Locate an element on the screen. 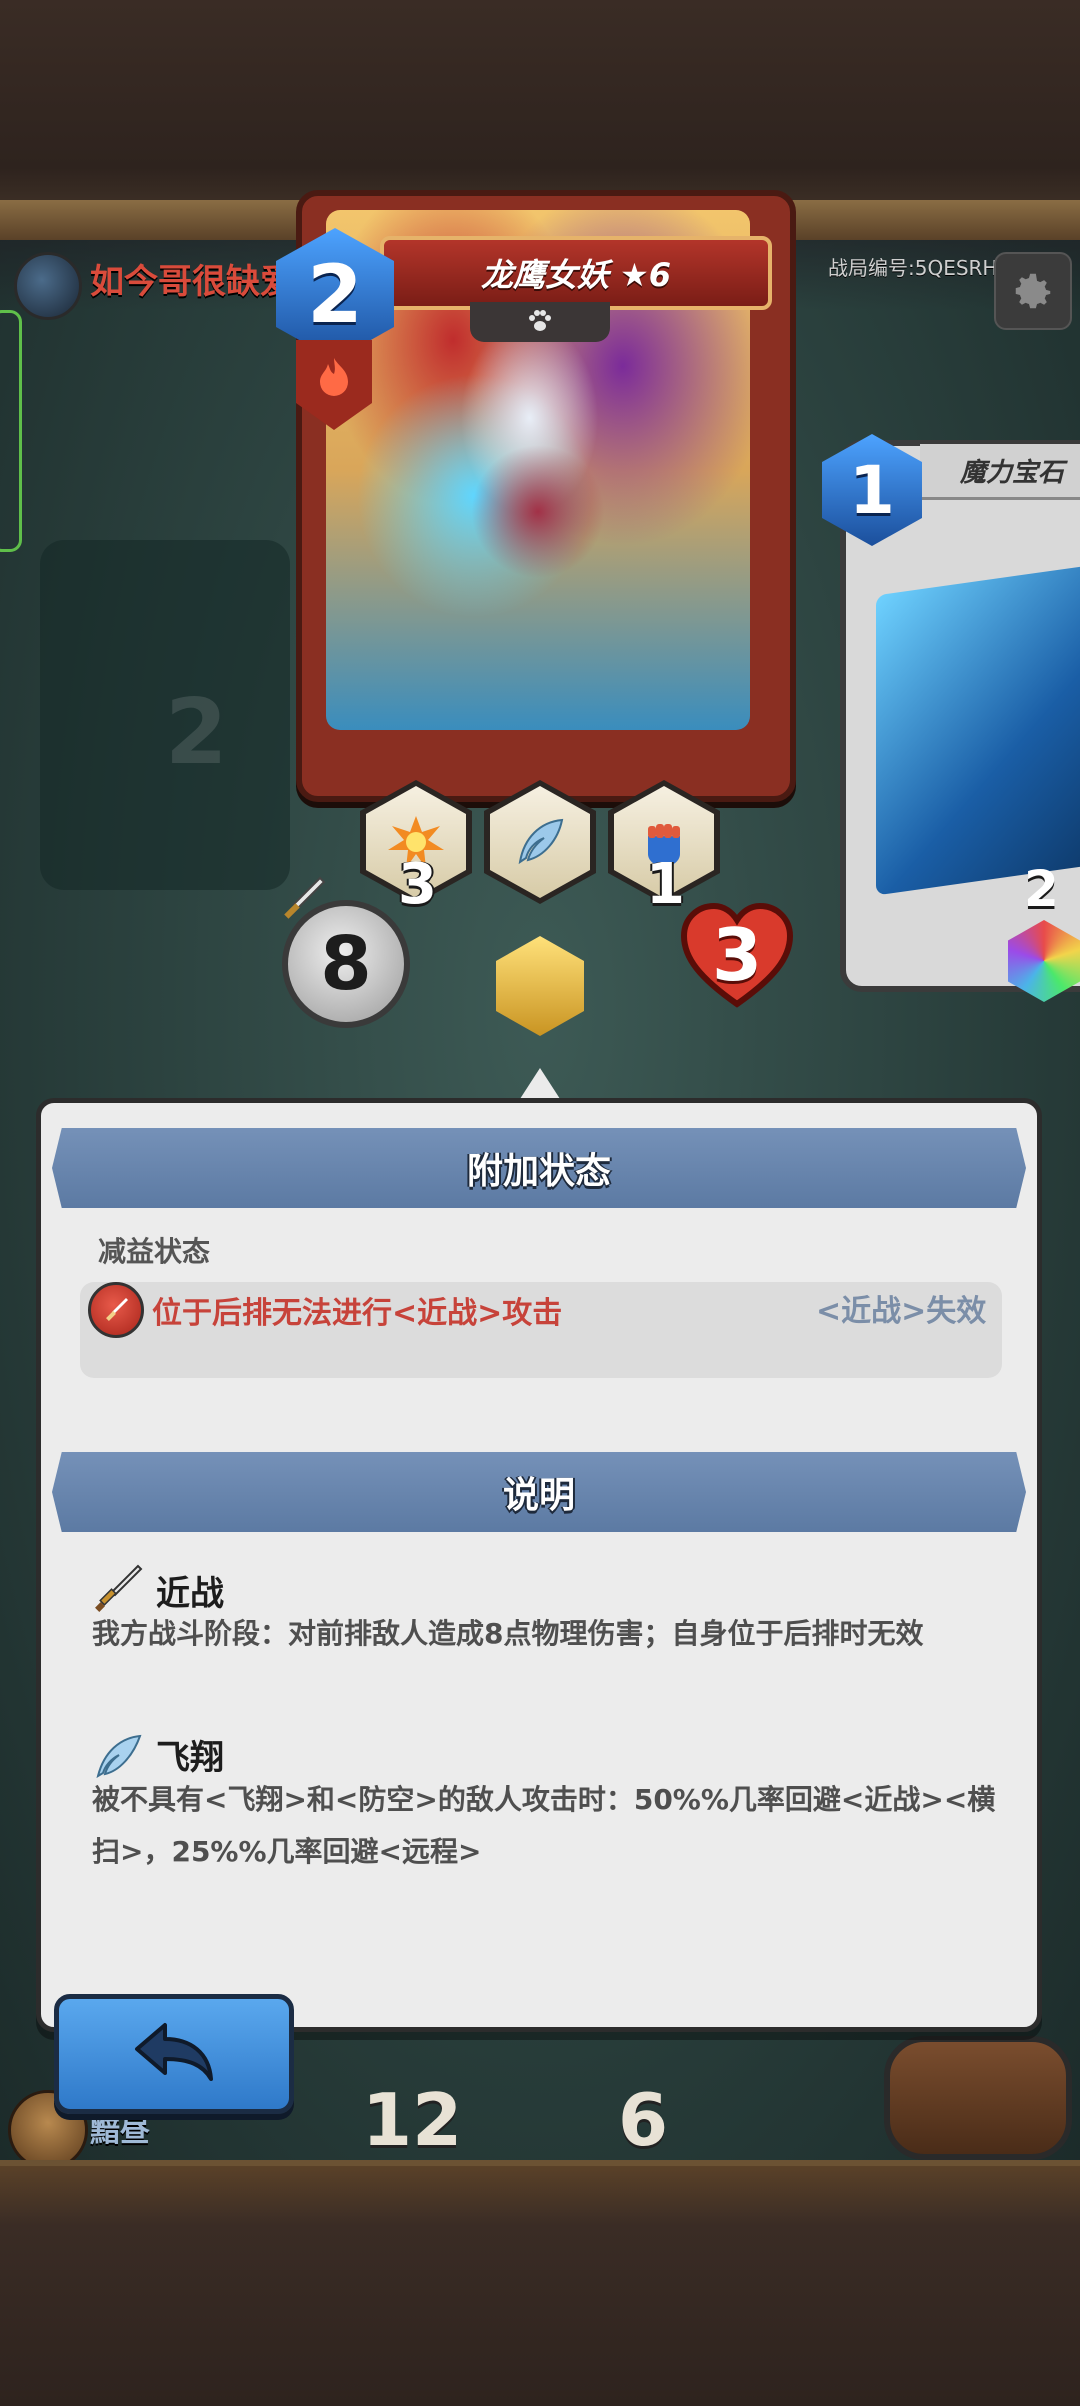  card-title-banner: 龙鹰女妖 ★6 is located at coordinates (576, 273).